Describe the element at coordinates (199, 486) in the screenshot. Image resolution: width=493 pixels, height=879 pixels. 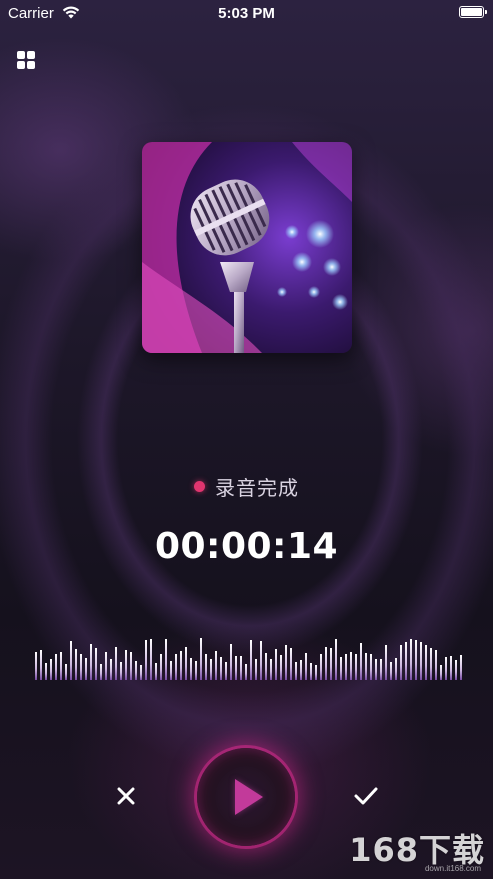
I see `recording-dot-icon` at that location.